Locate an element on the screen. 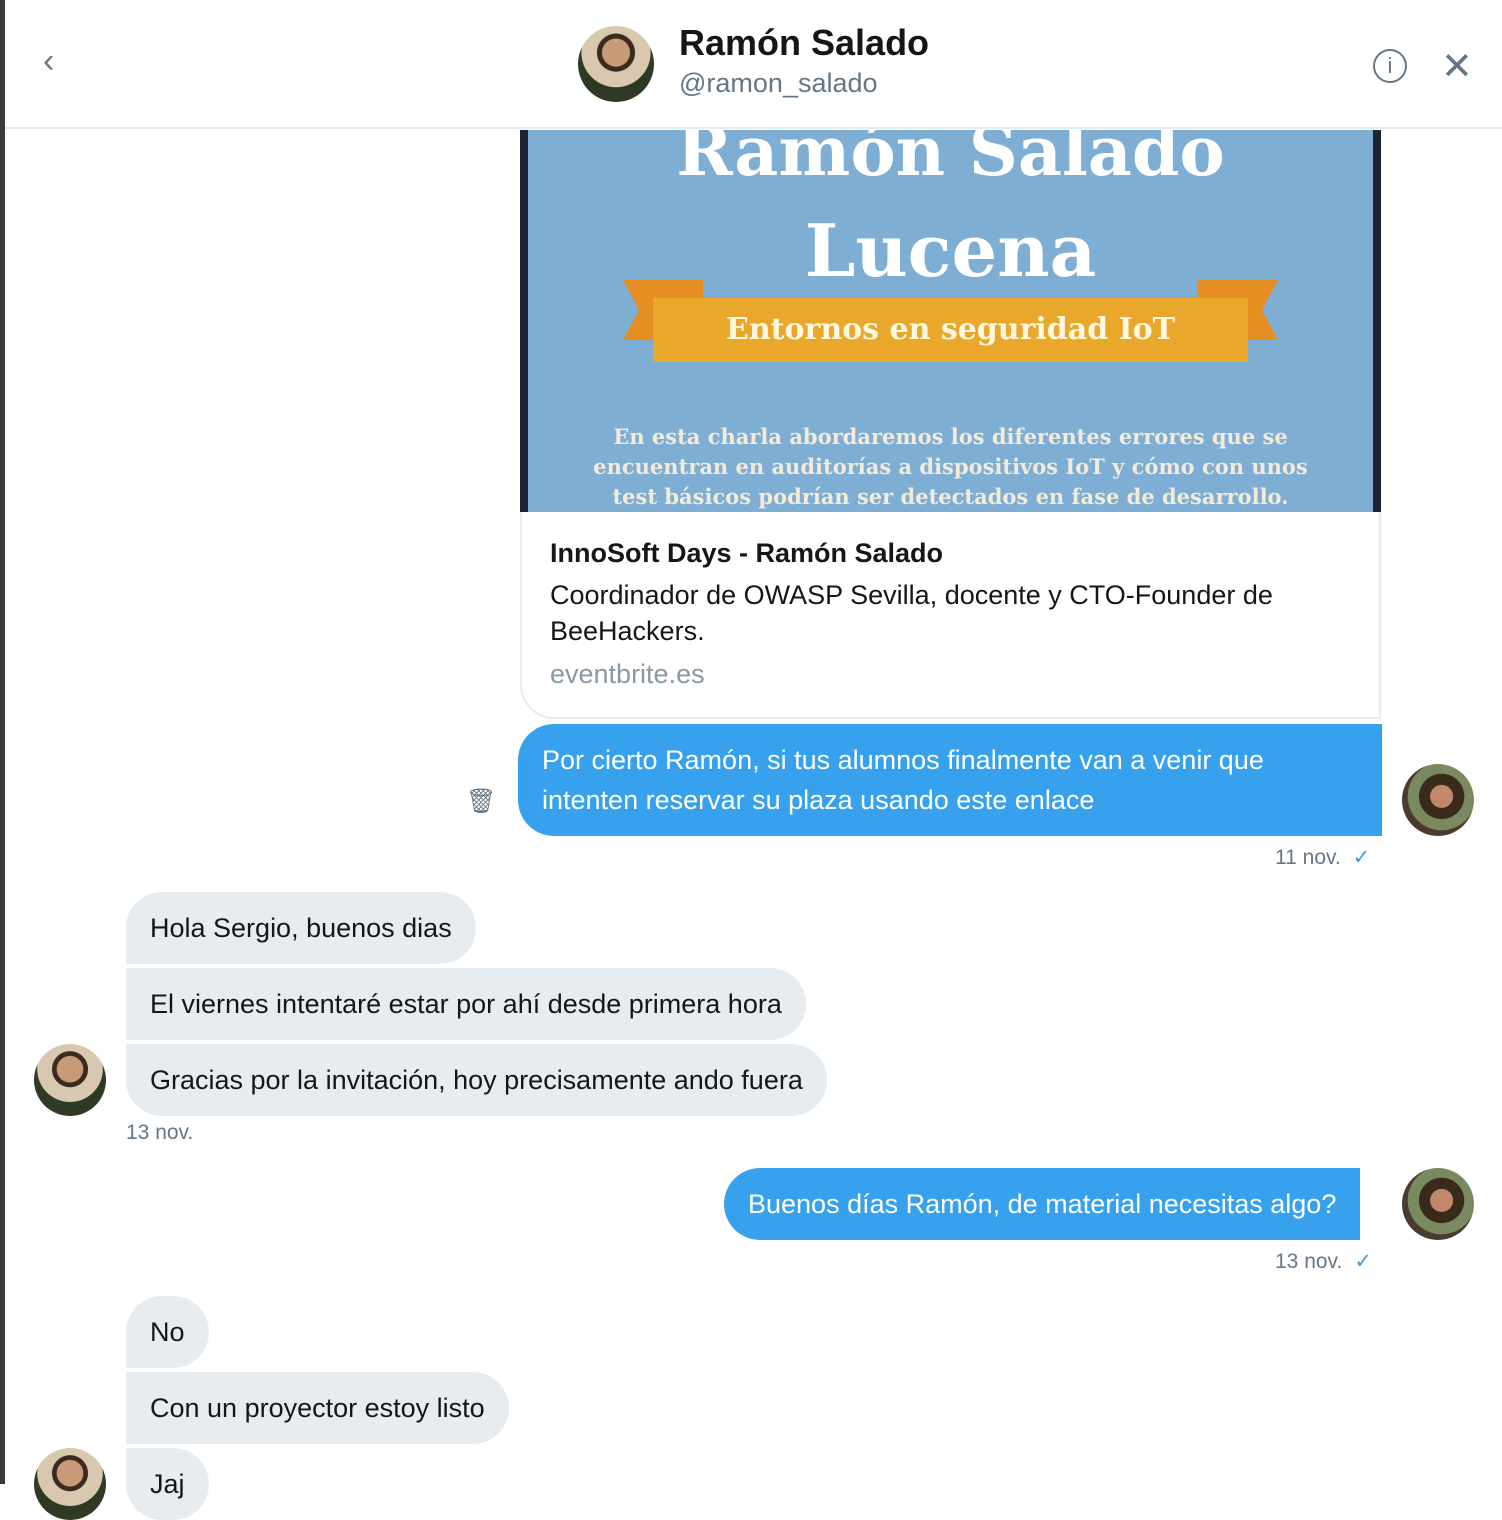  info-icon: i is located at coordinates (1390, 66).